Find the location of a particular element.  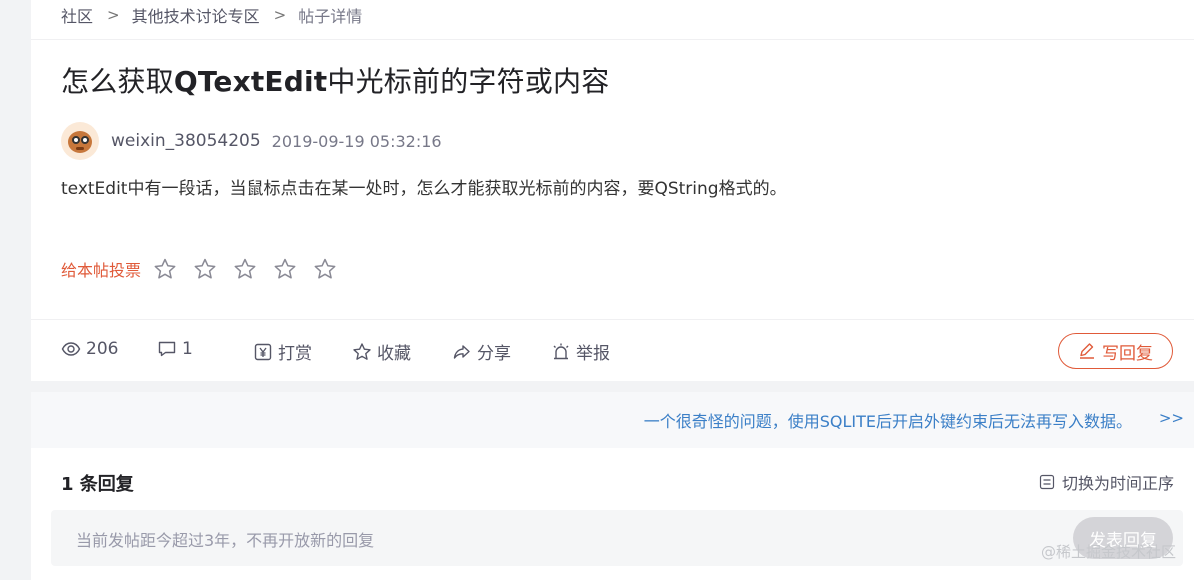

reply-input: 当前发帖距今超过3年，不再开放新的回复 发表回复 is located at coordinates (617, 538).